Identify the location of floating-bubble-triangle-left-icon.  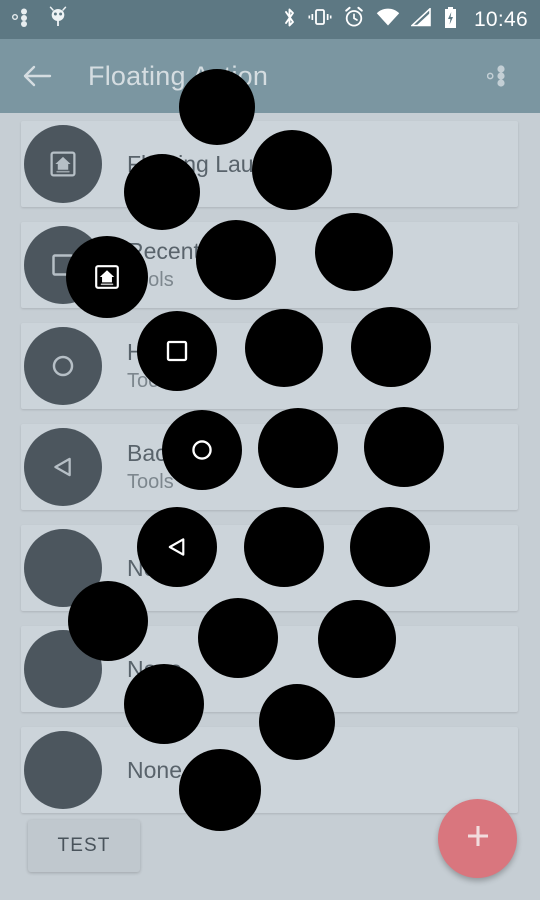
(177, 547).